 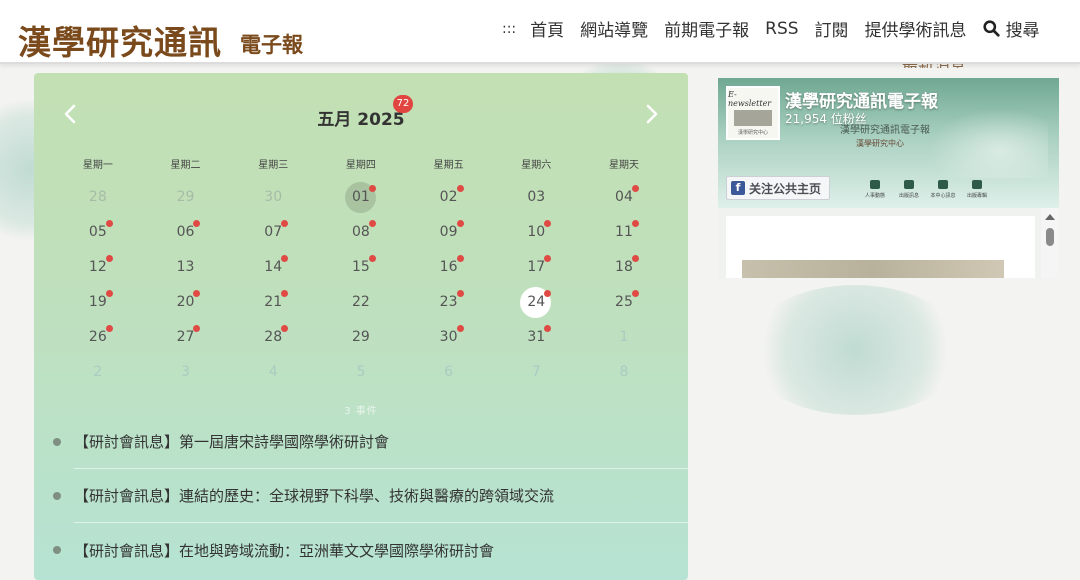 I want to click on nav-home: 首頁, so click(x=547, y=28).